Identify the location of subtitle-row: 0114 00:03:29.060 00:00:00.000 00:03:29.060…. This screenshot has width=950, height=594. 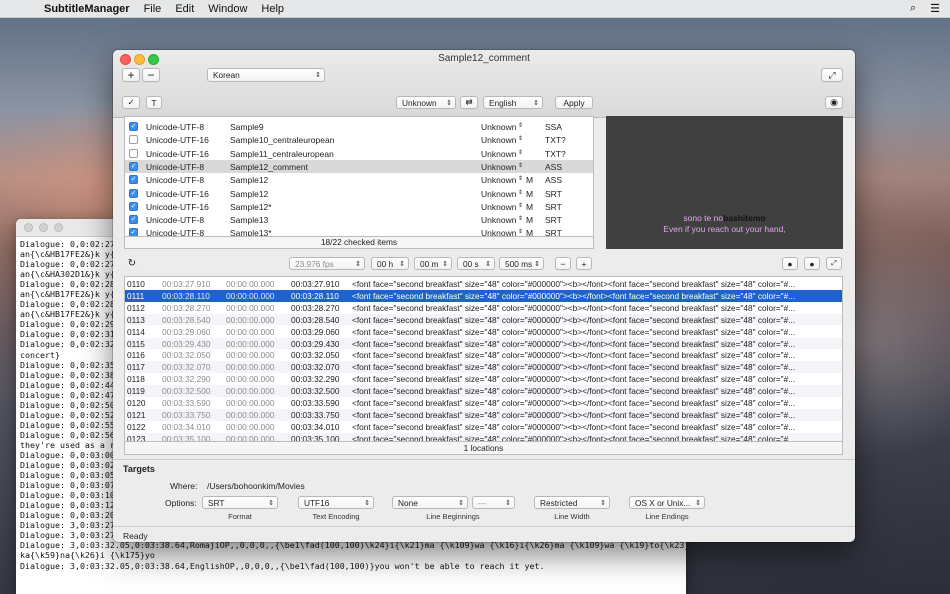
(483, 332).